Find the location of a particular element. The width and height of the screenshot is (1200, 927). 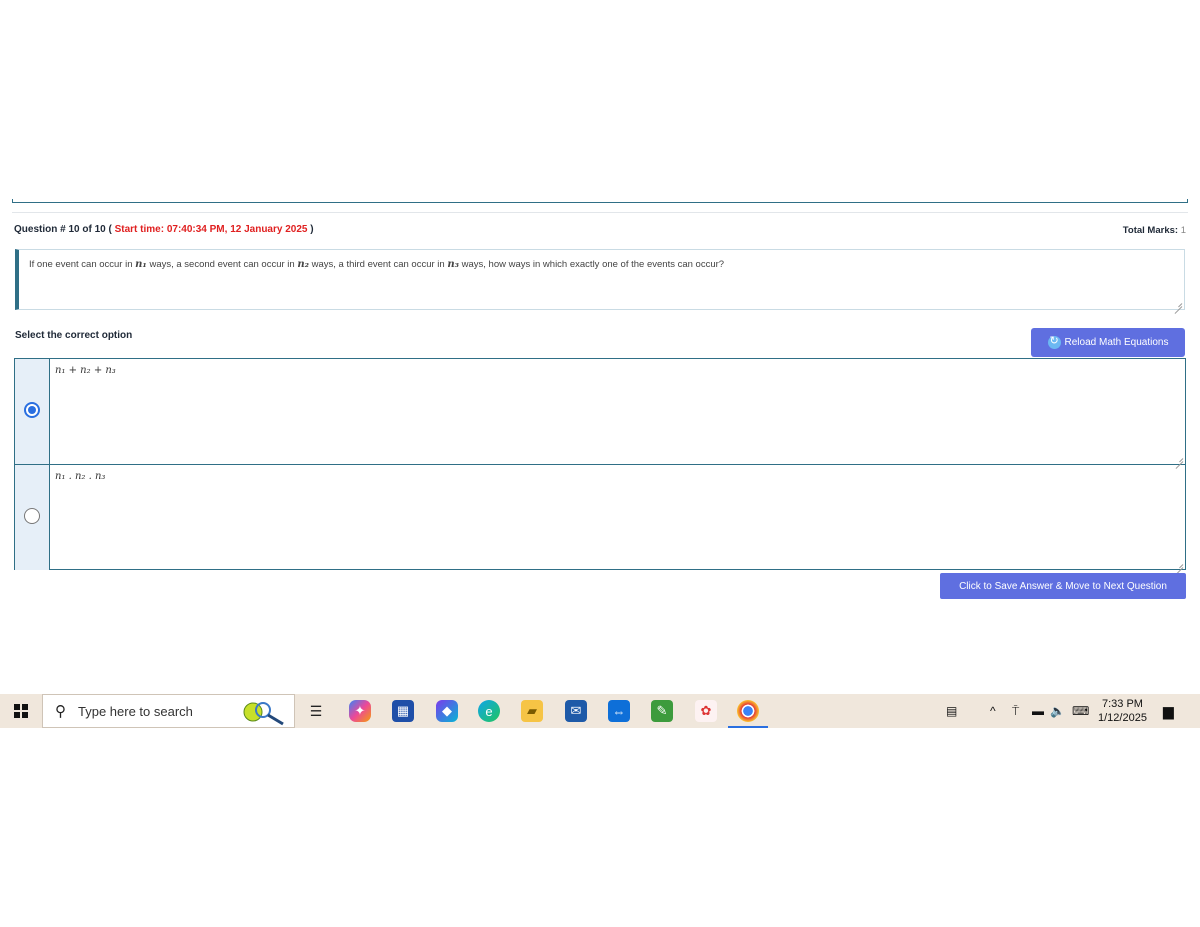

clock-date: 1/12/2025 is located at coordinates (1122, 718).